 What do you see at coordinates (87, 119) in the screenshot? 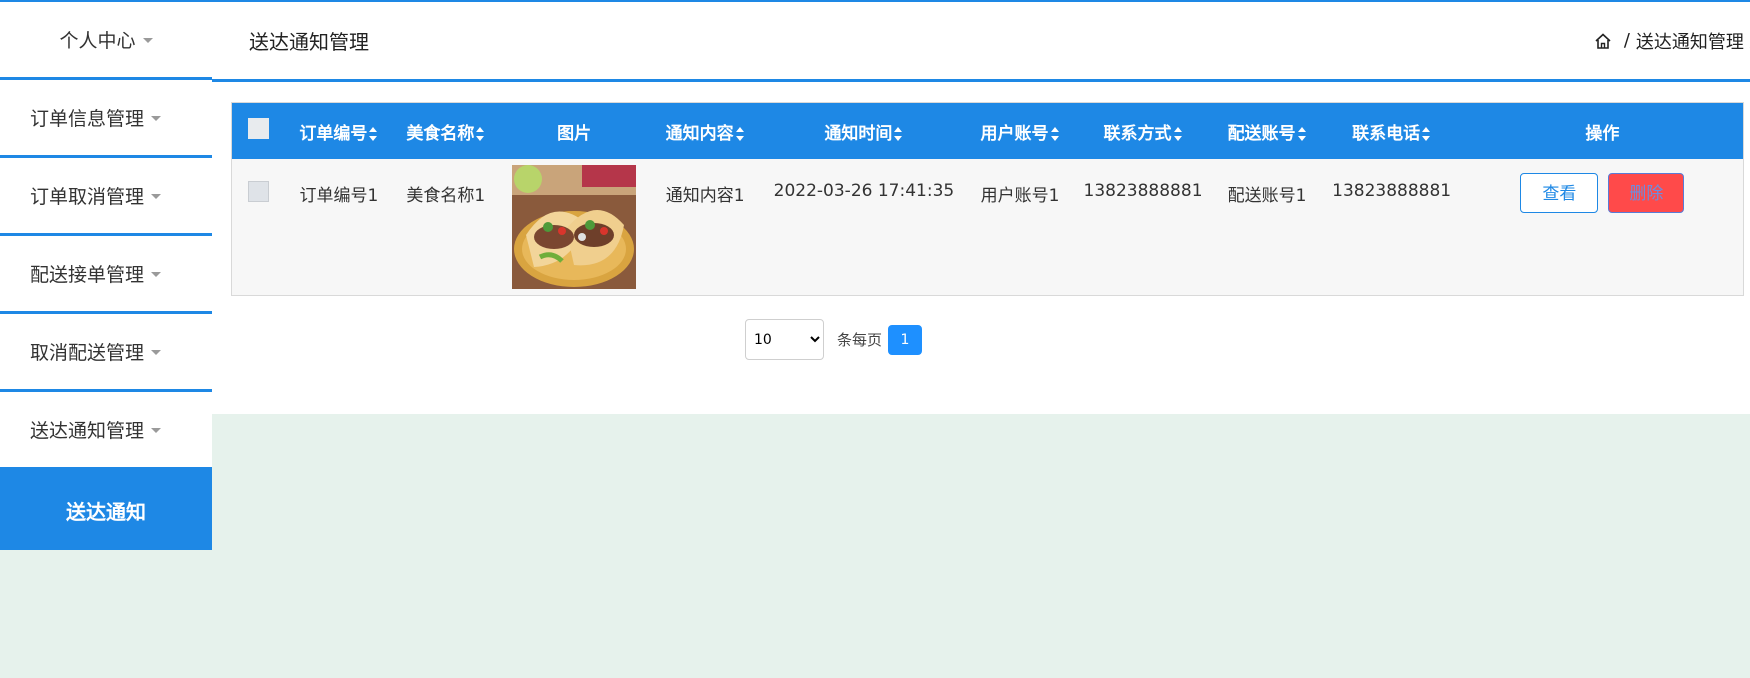
I see `sidebar-item-label: 订单信息管理` at bounding box center [87, 119].